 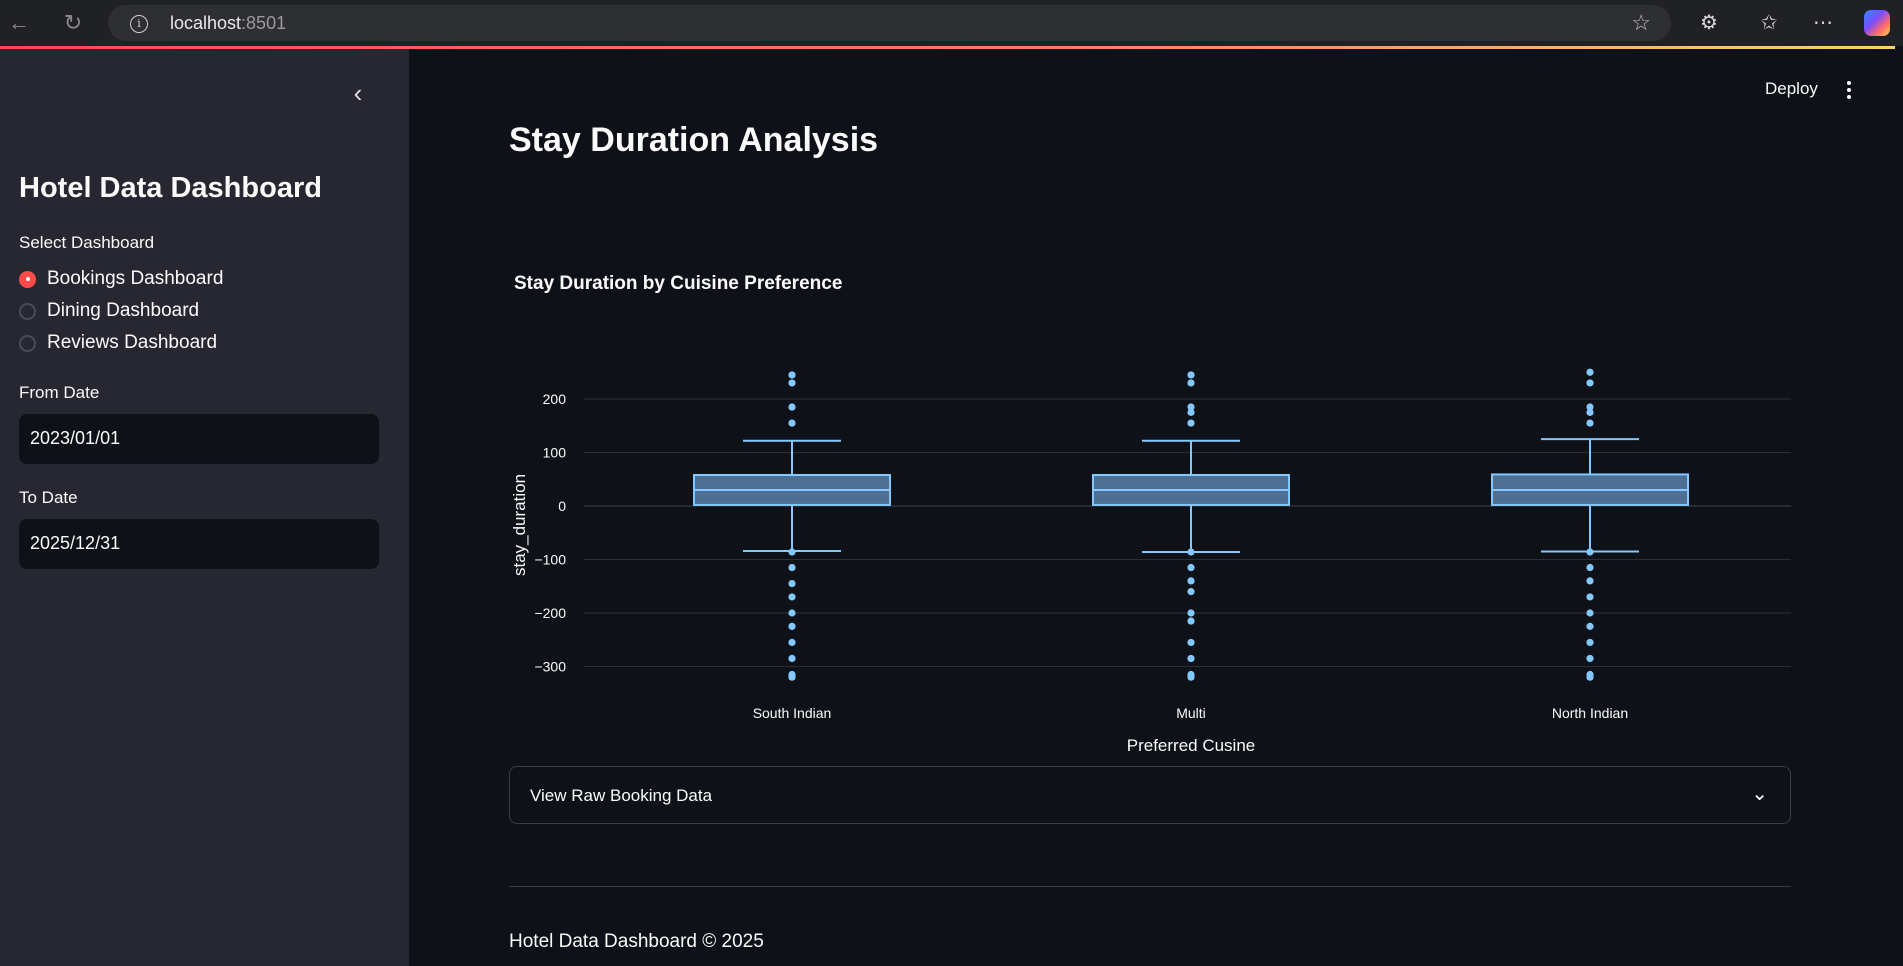 I want to click on url-text: localhost:8501, so click(x=228, y=23).